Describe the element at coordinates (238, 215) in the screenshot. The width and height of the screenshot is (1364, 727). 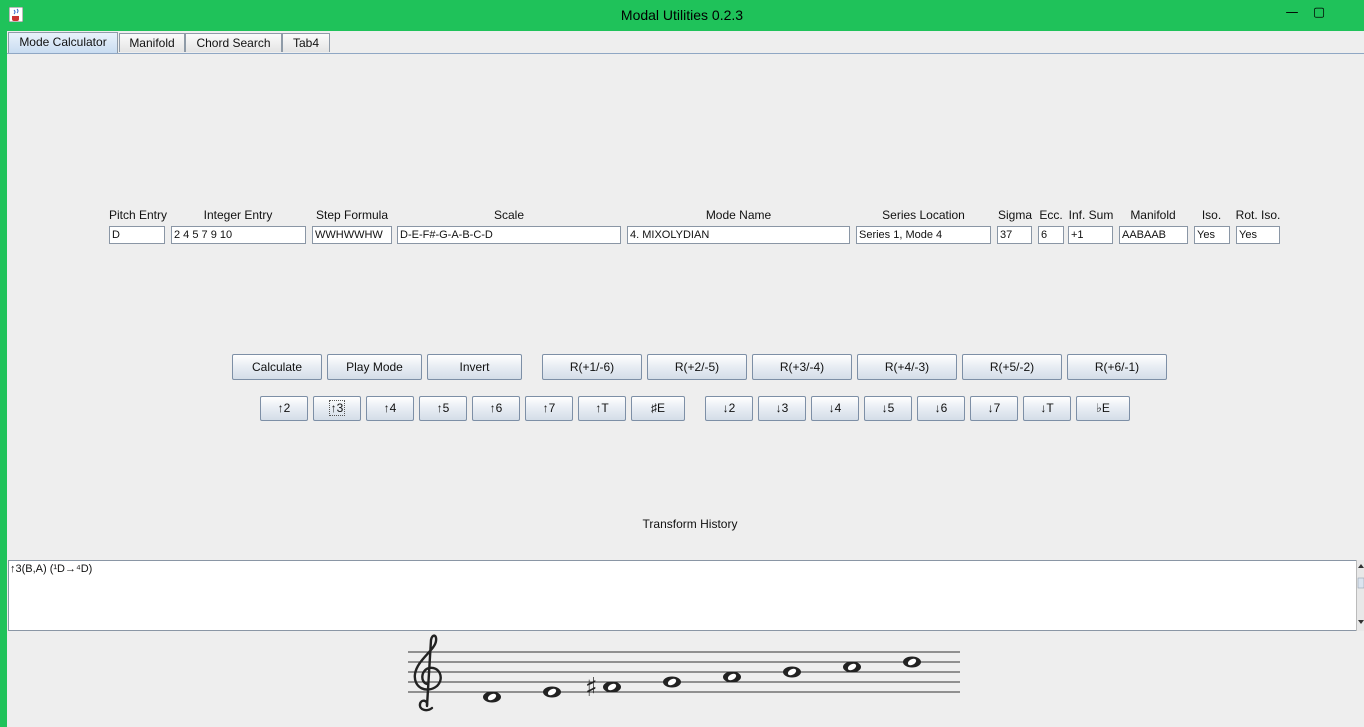
I see `integer-entry-label: Integer Entry` at that location.